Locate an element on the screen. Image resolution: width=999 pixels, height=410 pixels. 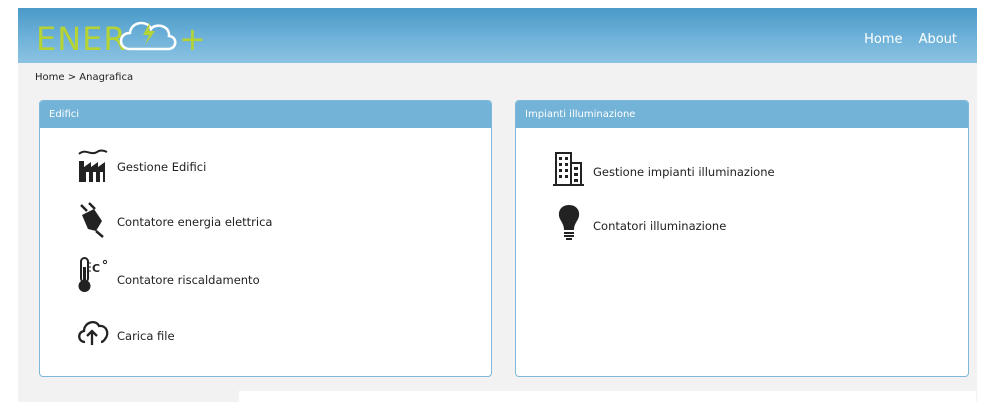
gestione-edifici-label: Gestione Edifici is located at coordinates (162, 167).